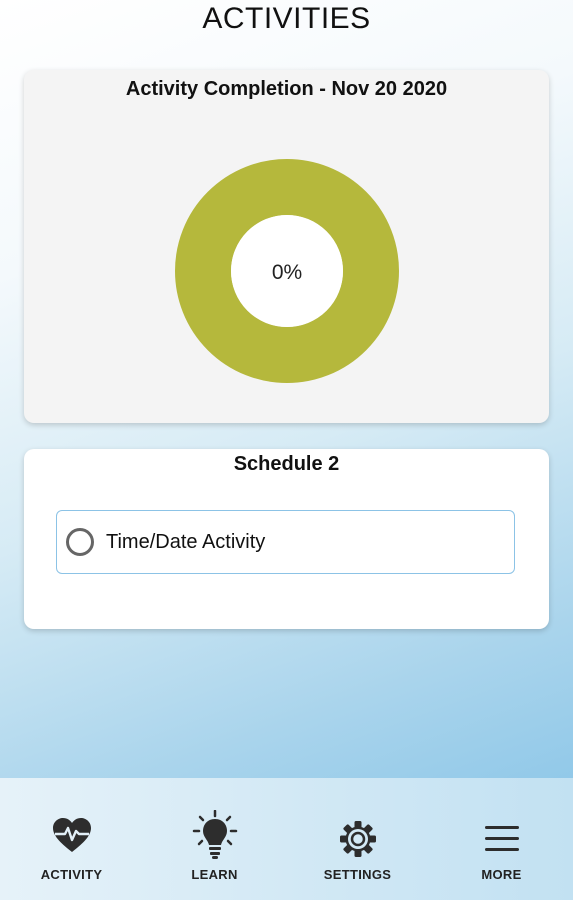 The width and height of the screenshot is (573, 900). What do you see at coordinates (71, 835) in the screenshot?
I see `heartbeat-icon` at bounding box center [71, 835].